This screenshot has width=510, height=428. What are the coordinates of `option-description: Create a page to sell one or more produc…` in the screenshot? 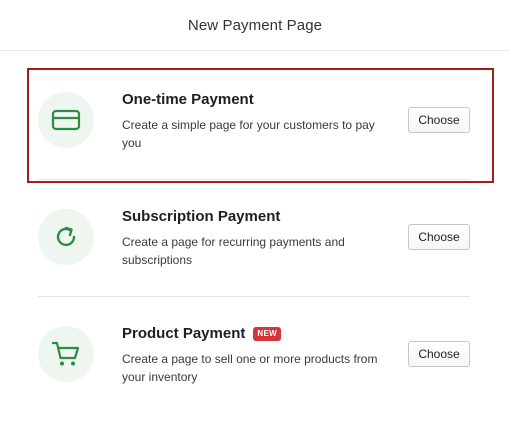 It's located at (250, 368).